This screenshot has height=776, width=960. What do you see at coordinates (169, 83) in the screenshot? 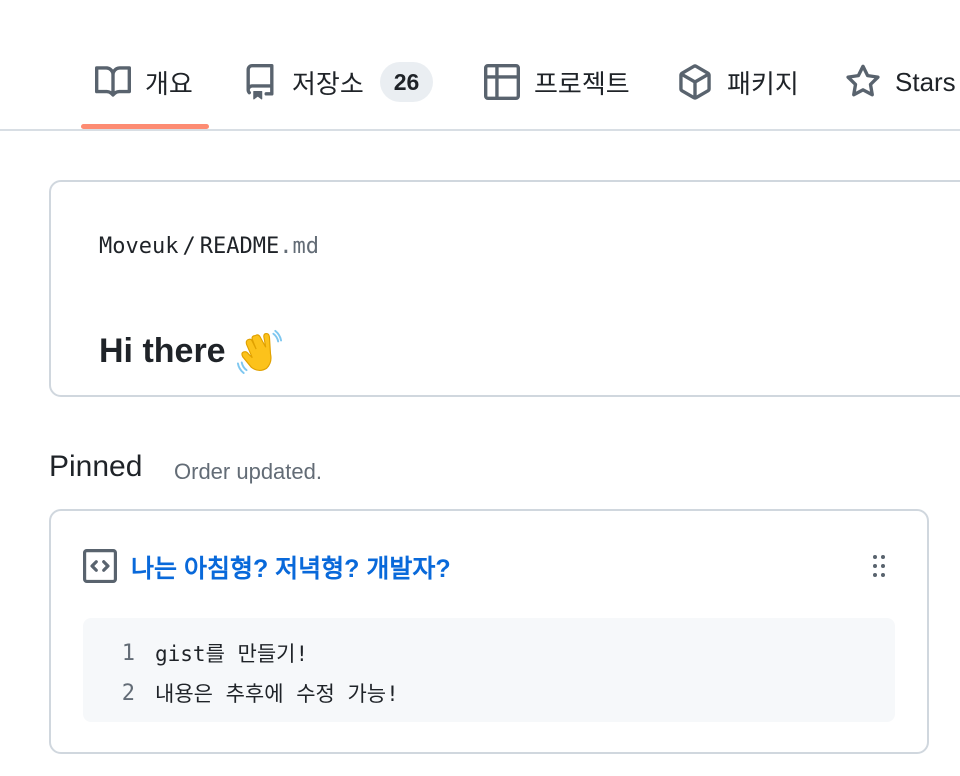
I see `tab-overview-label: 개요` at bounding box center [169, 83].